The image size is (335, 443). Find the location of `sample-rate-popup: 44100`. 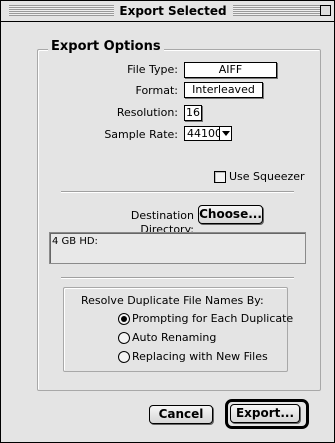

sample-rate-popup: 44100 is located at coordinates (208, 133).